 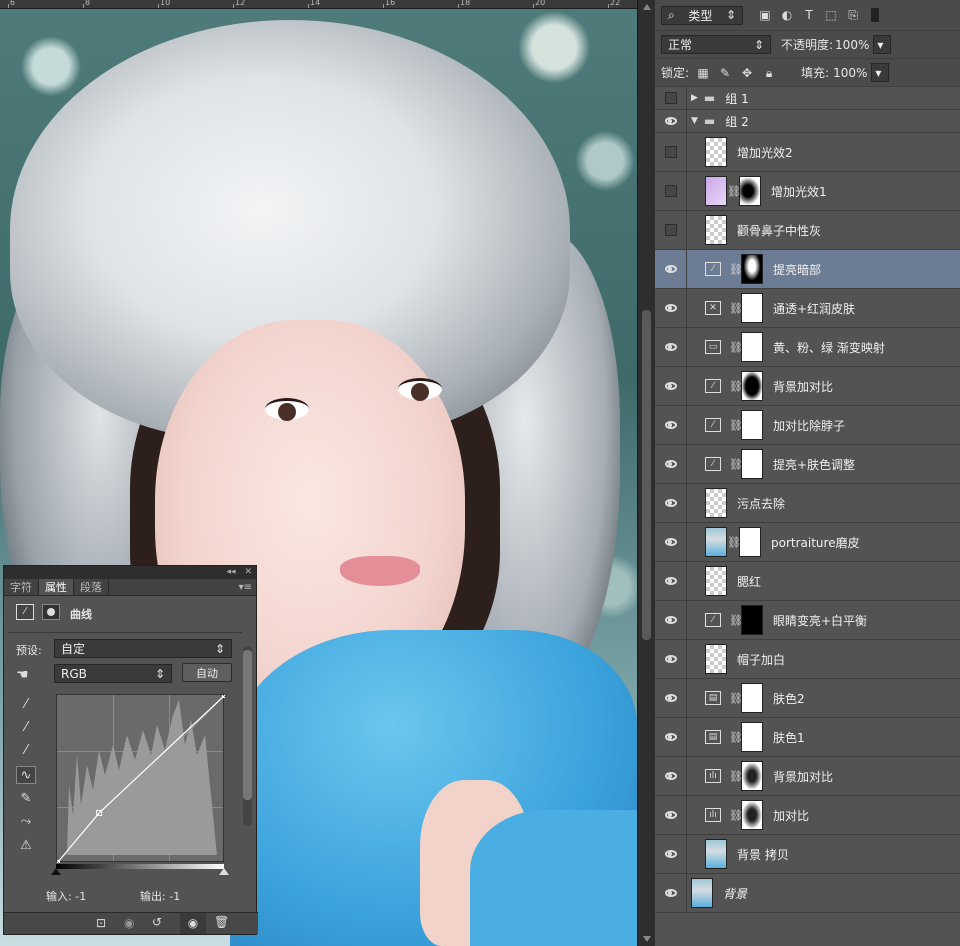 I want to click on black-point-eyedropper-icon: ⁄, so click(x=26, y=705).